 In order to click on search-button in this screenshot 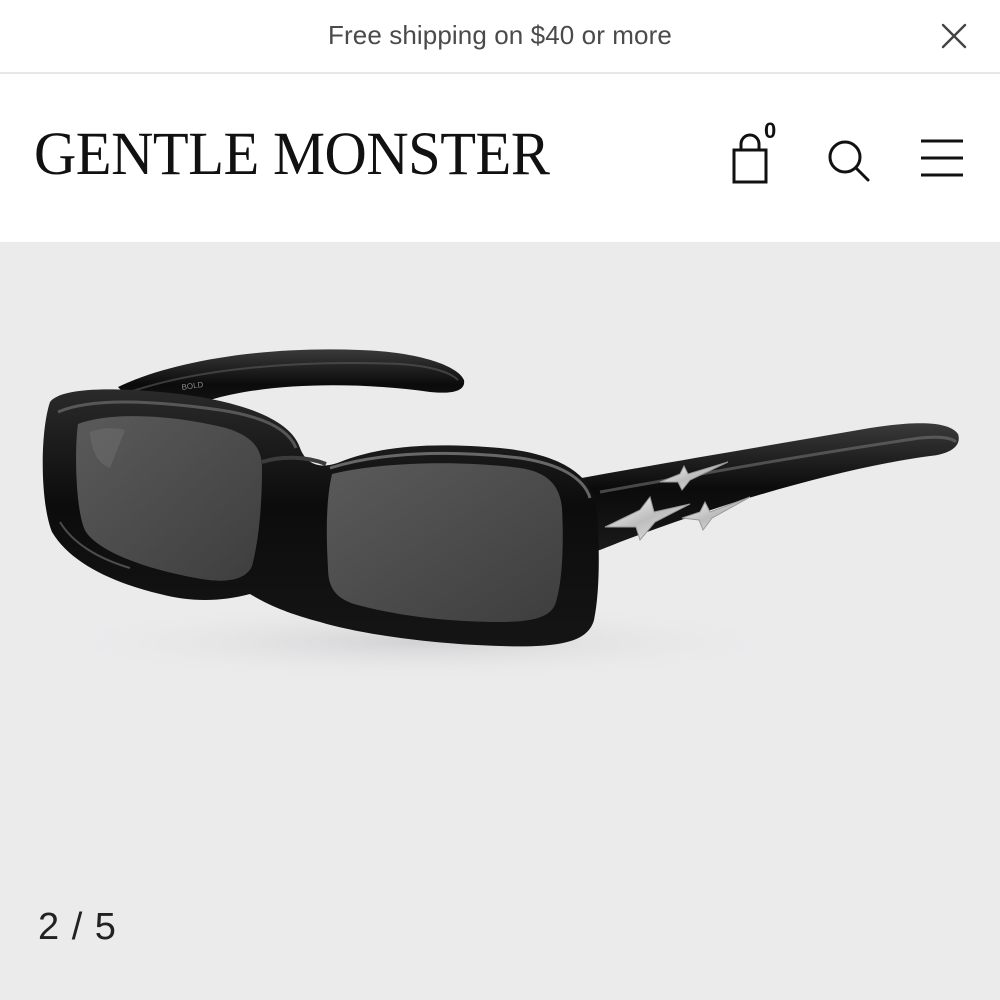, I will do `click(848, 160)`.